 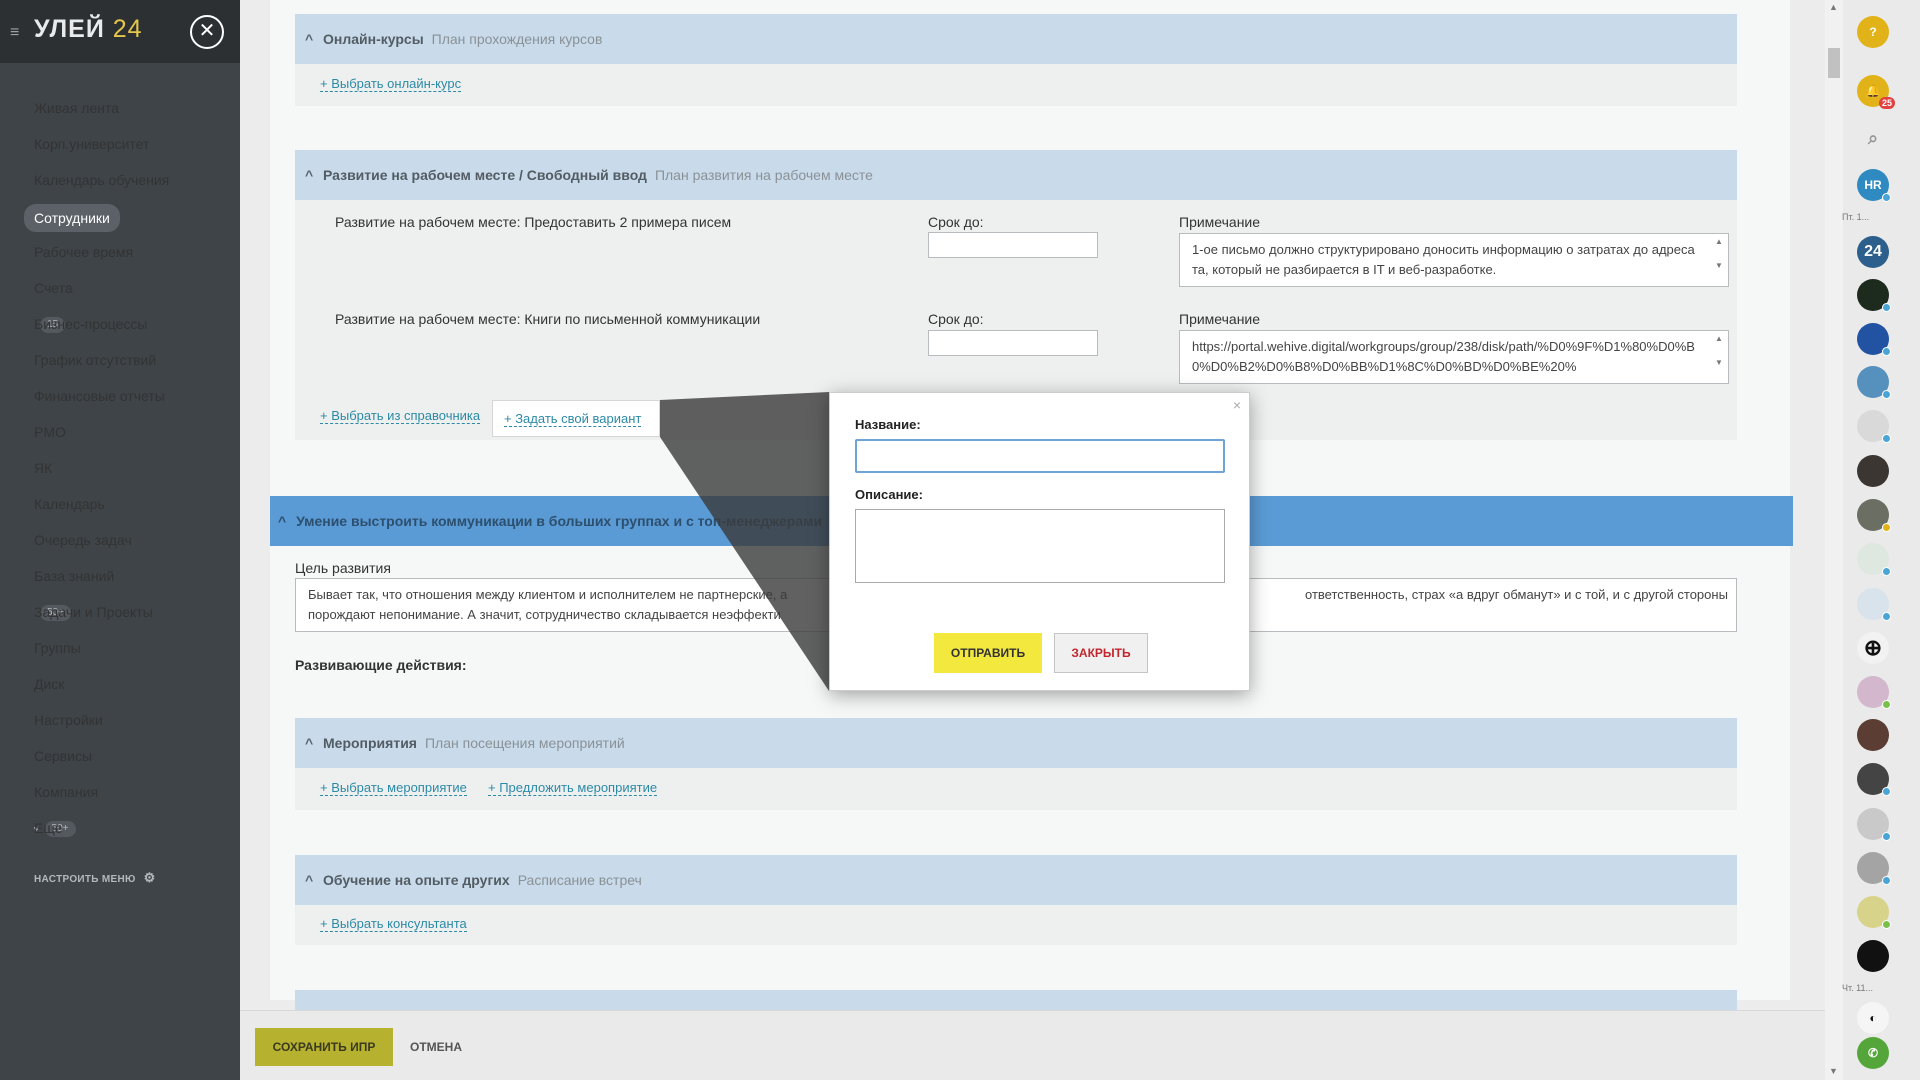 I want to click on custom-variant-dialog: × Название: Описание: ОТПРАВИТЬ ЗАКРЫТЬ, so click(x=1039, y=541).